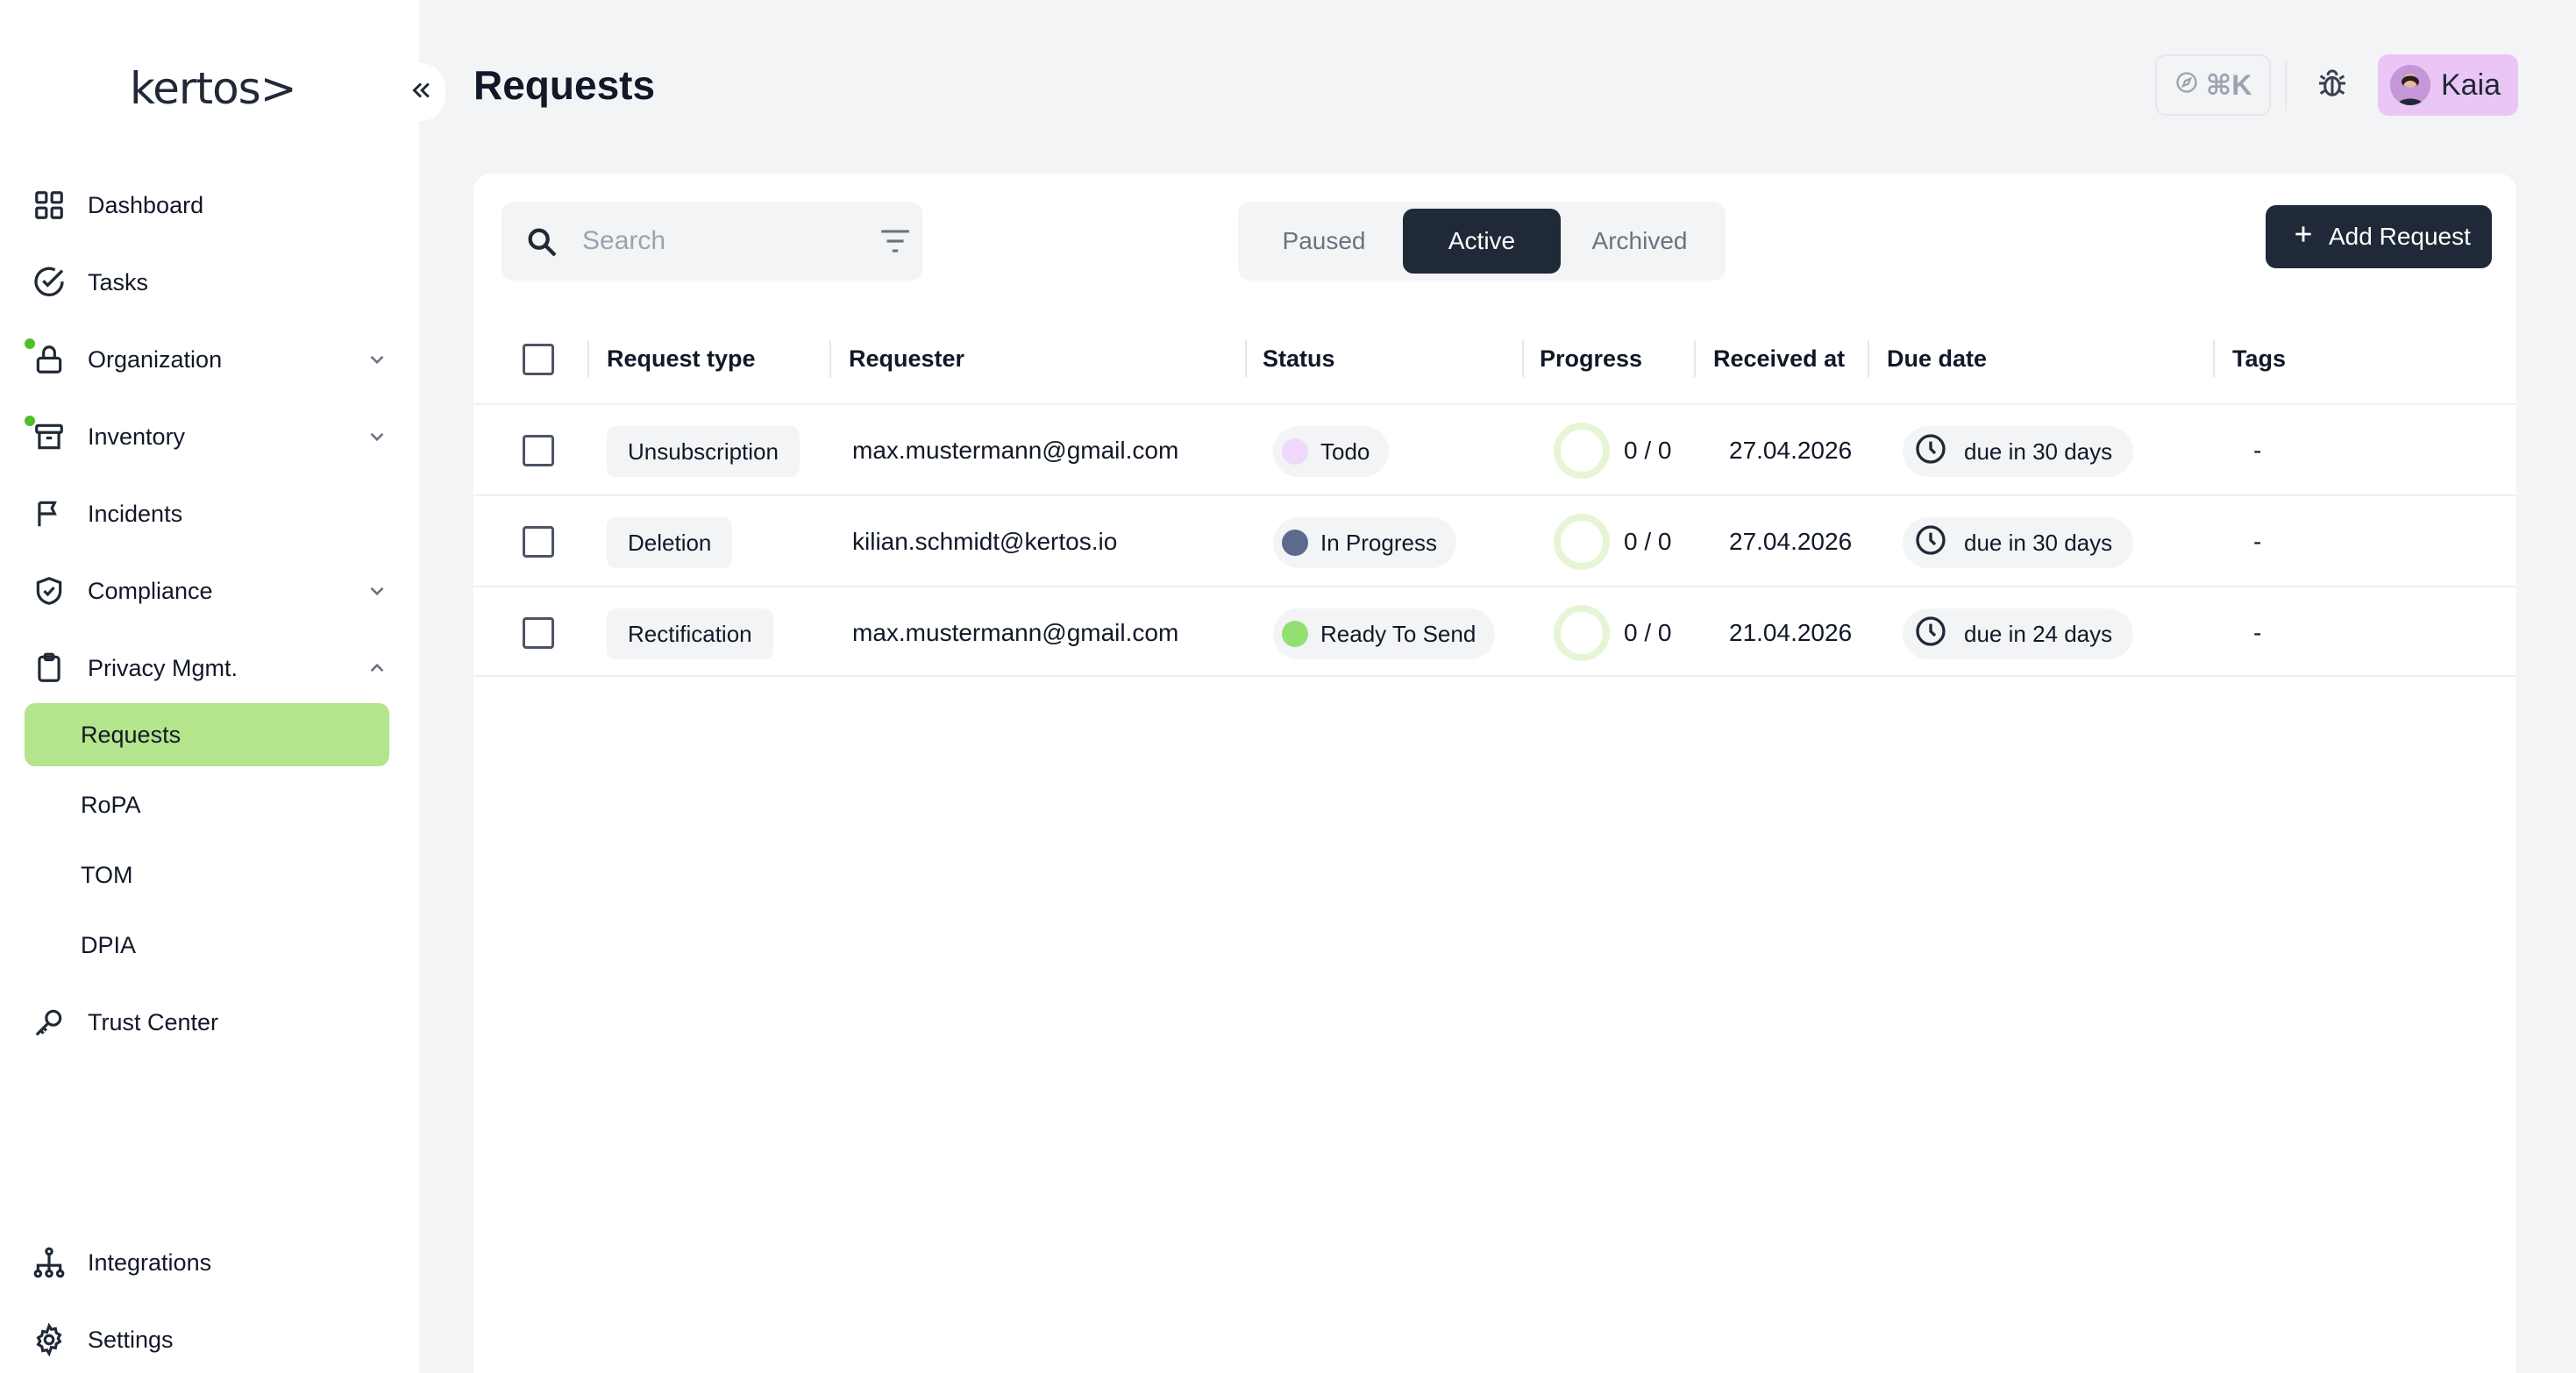  I want to click on archive-icon, so click(49, 436).